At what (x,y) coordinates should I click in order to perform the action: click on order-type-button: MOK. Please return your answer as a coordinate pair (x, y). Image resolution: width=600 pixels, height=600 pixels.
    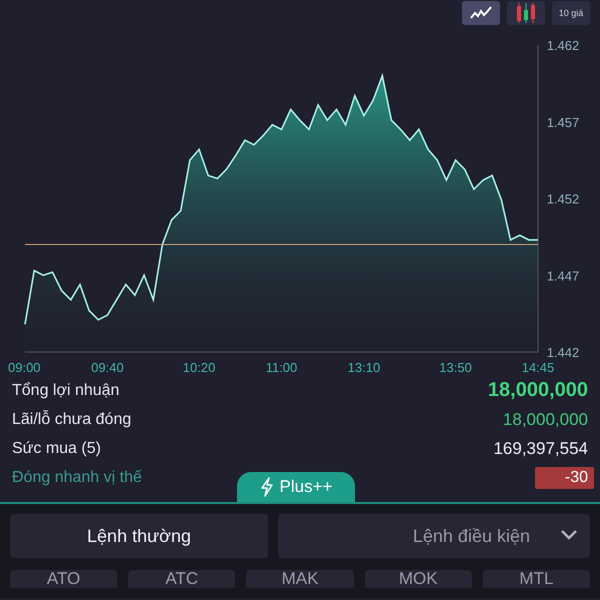
    Looking at the image, I should click on (418, 579).